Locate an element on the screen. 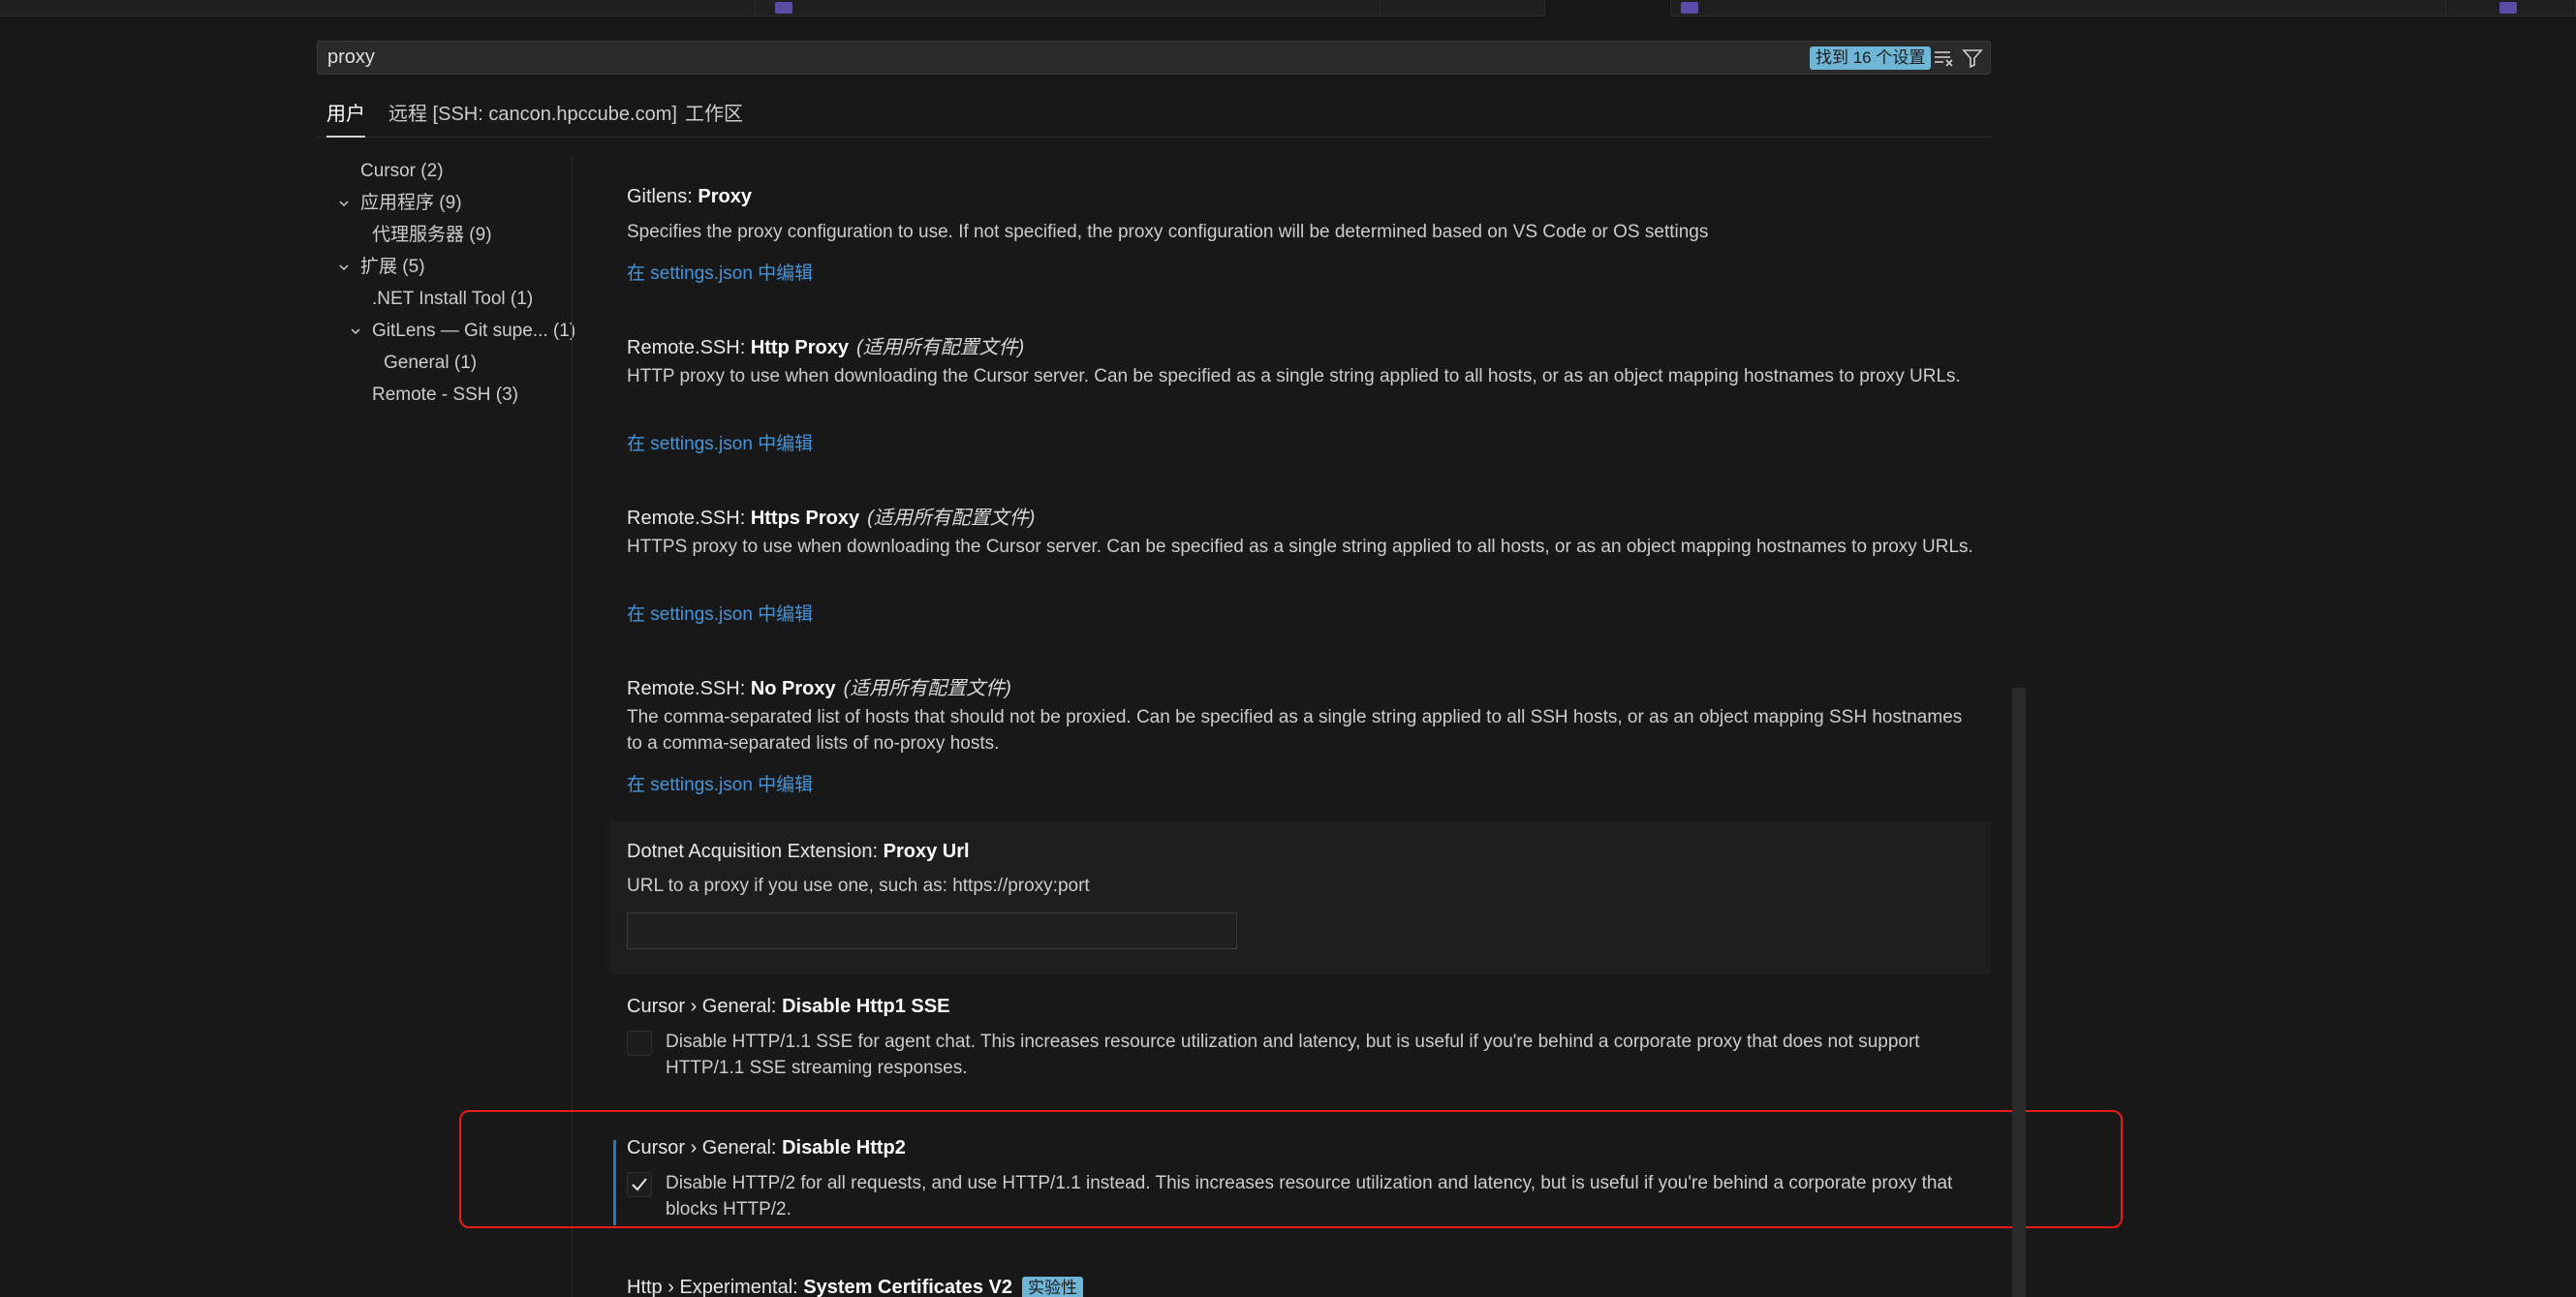 This screenshot has width=2576, height=1297. editor-tab-strip is located at coordinates (1288, 8).